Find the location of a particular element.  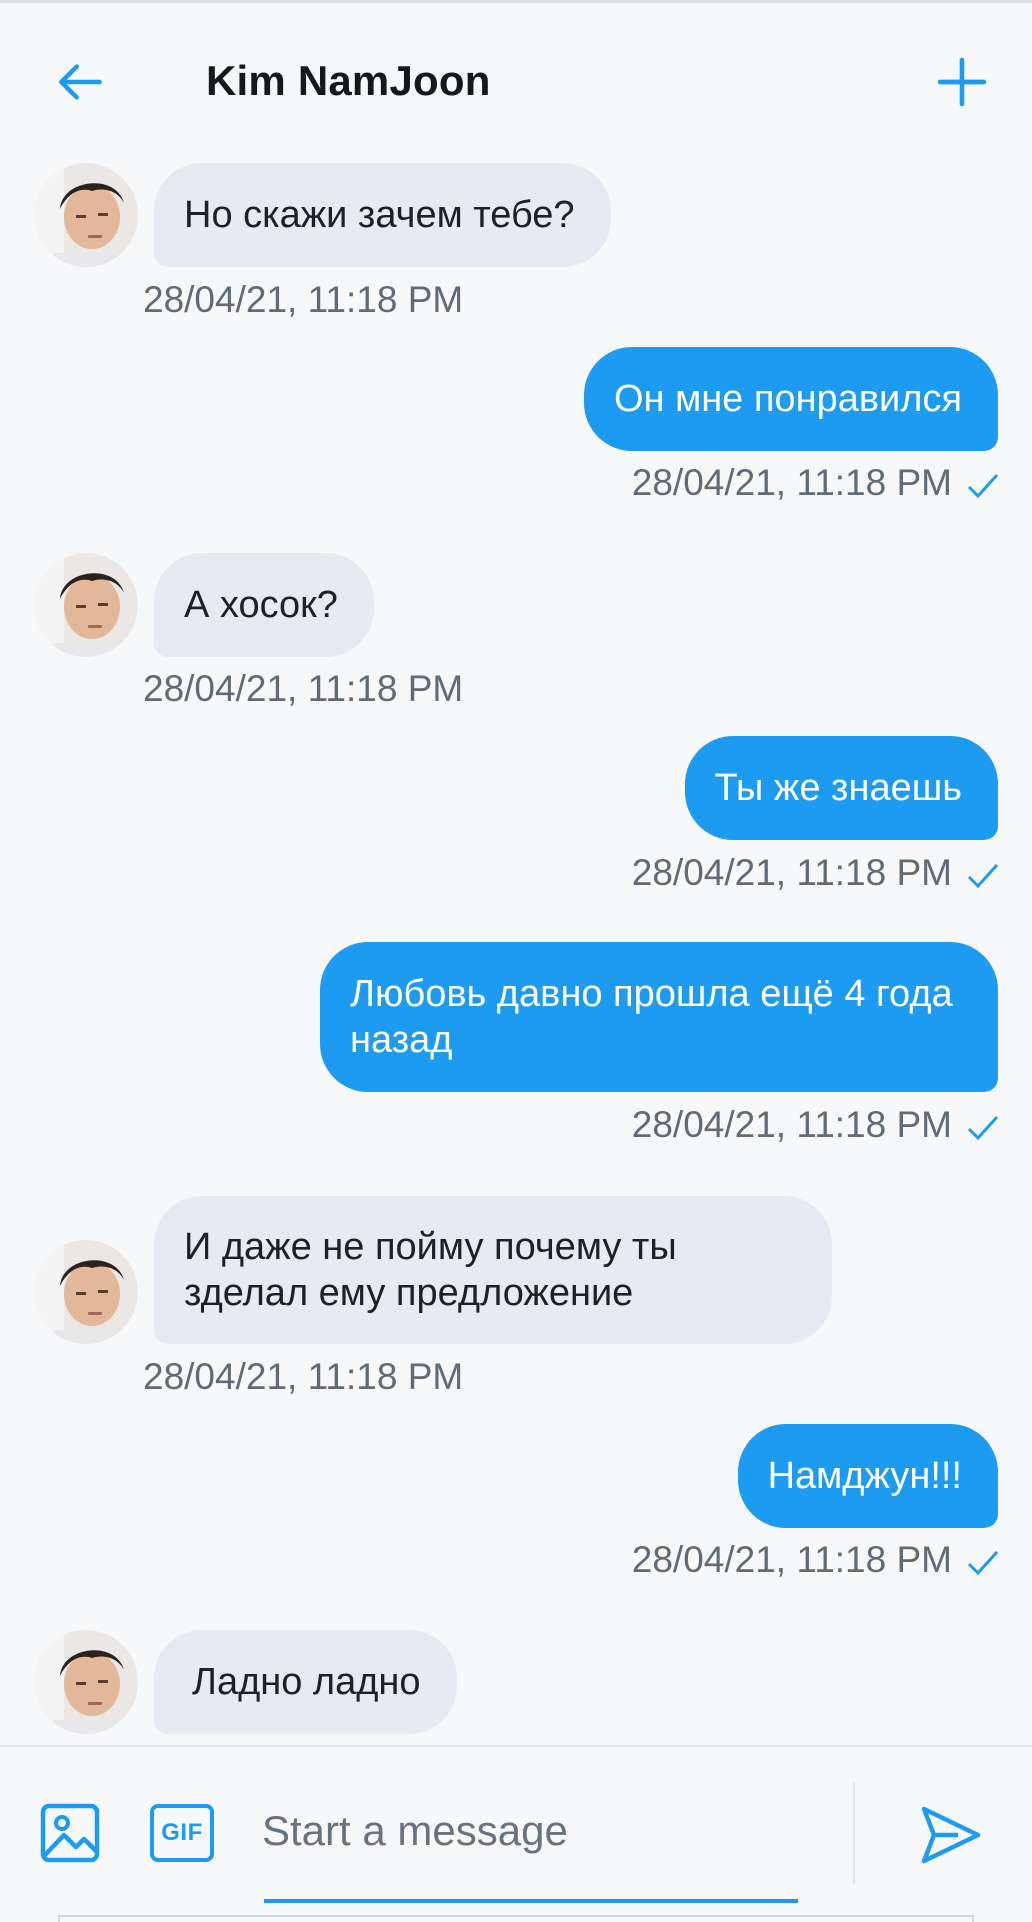

gif-label: GIF is located at coordinates (182, 1832).